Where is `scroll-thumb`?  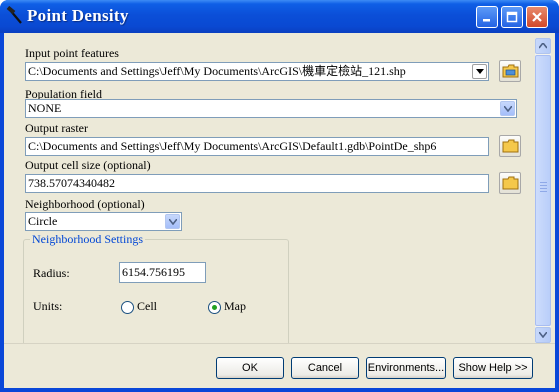 scroll-thumb is located at coordinates (543, 190).